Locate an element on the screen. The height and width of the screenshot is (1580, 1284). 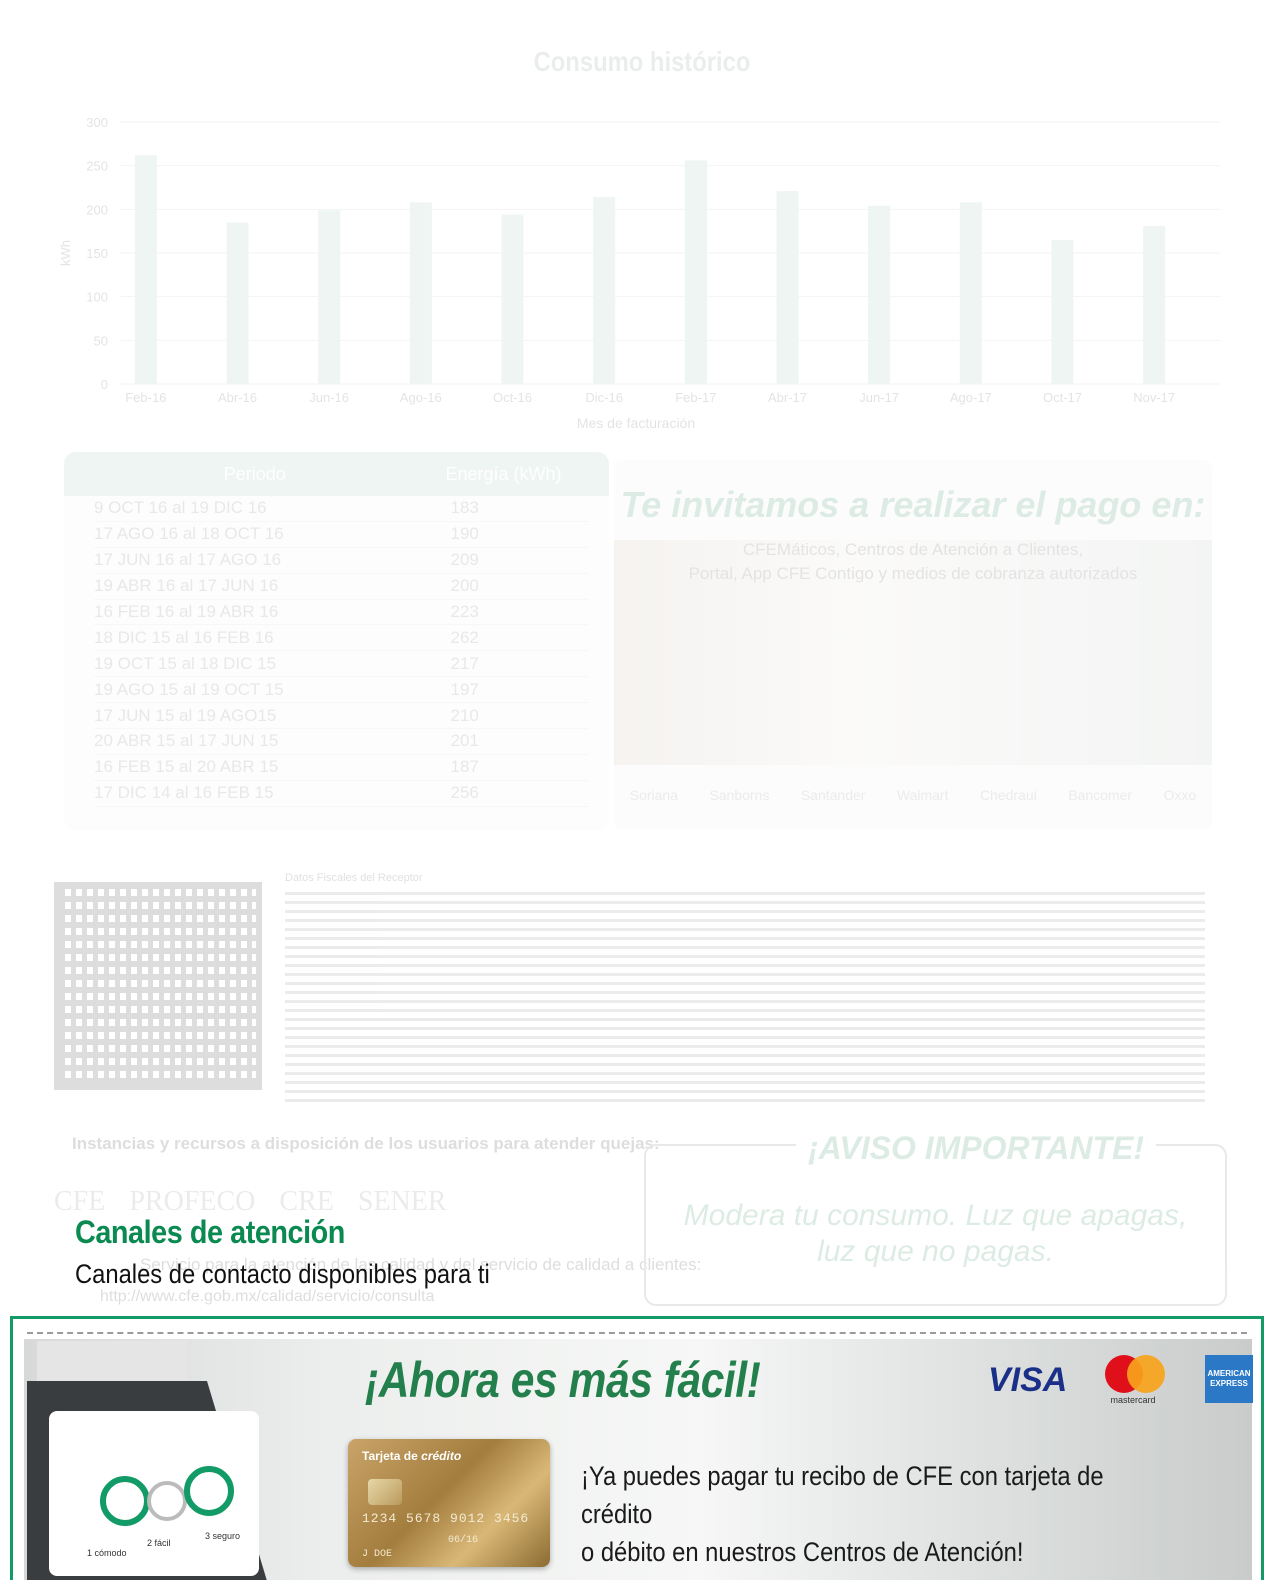
period-cell: 17 JUN 16 al 17 AGO 16 is located at coordinates (188, 560).